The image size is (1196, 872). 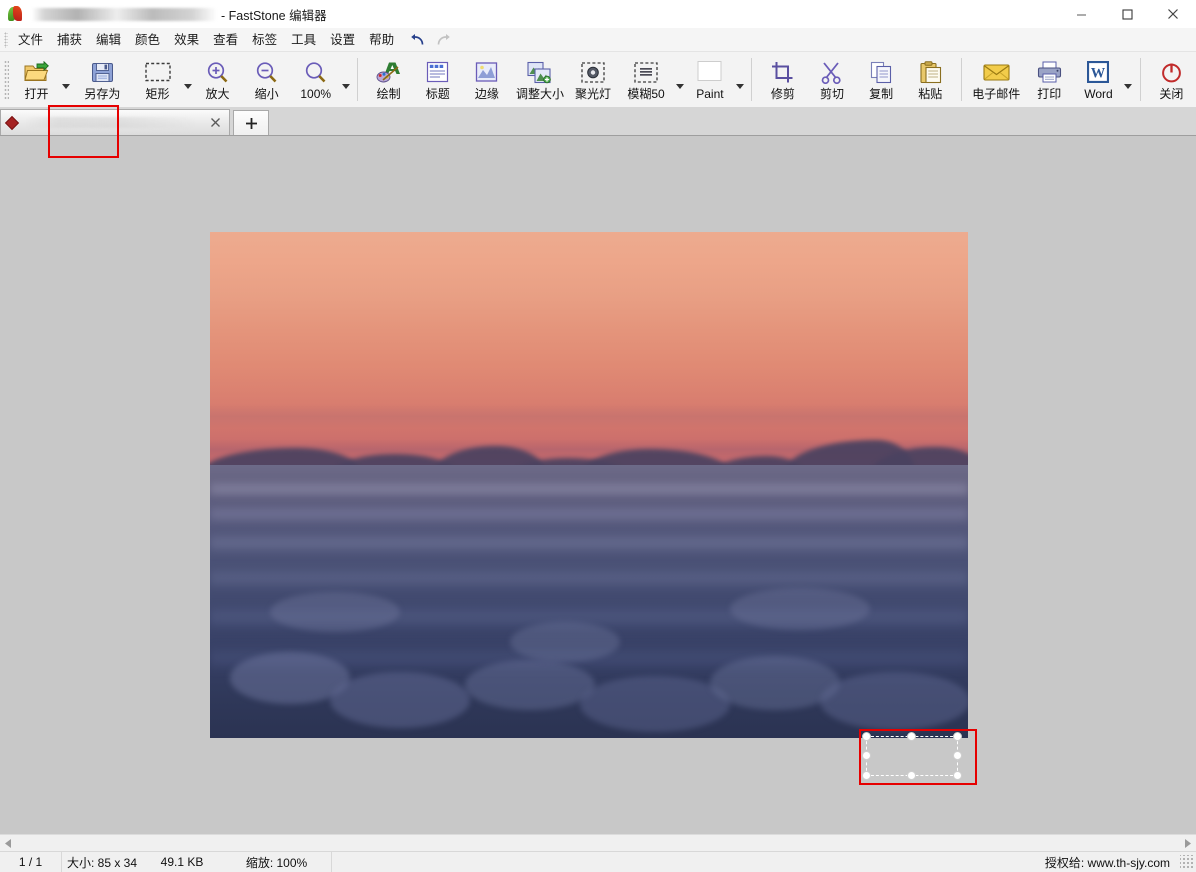 What do you see at coordinates (957, 775) in the screenshot?
I see `selection-handle-se` at bounding box center [957, 775].